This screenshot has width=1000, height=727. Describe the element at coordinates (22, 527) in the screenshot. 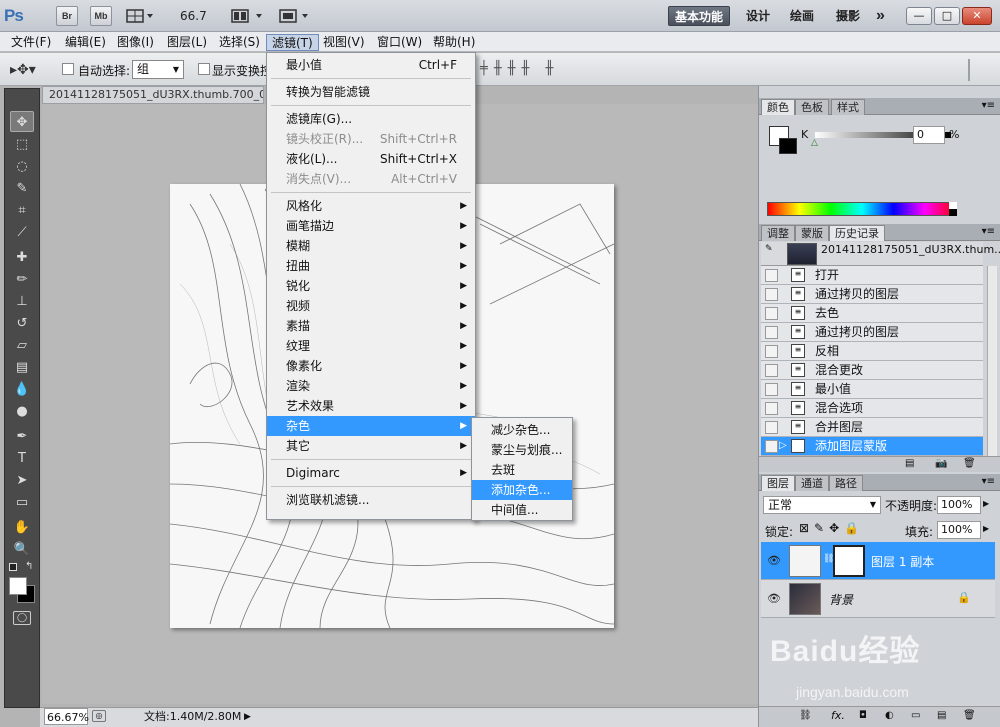

I see `hand-tool-icon: ✋` at that location.